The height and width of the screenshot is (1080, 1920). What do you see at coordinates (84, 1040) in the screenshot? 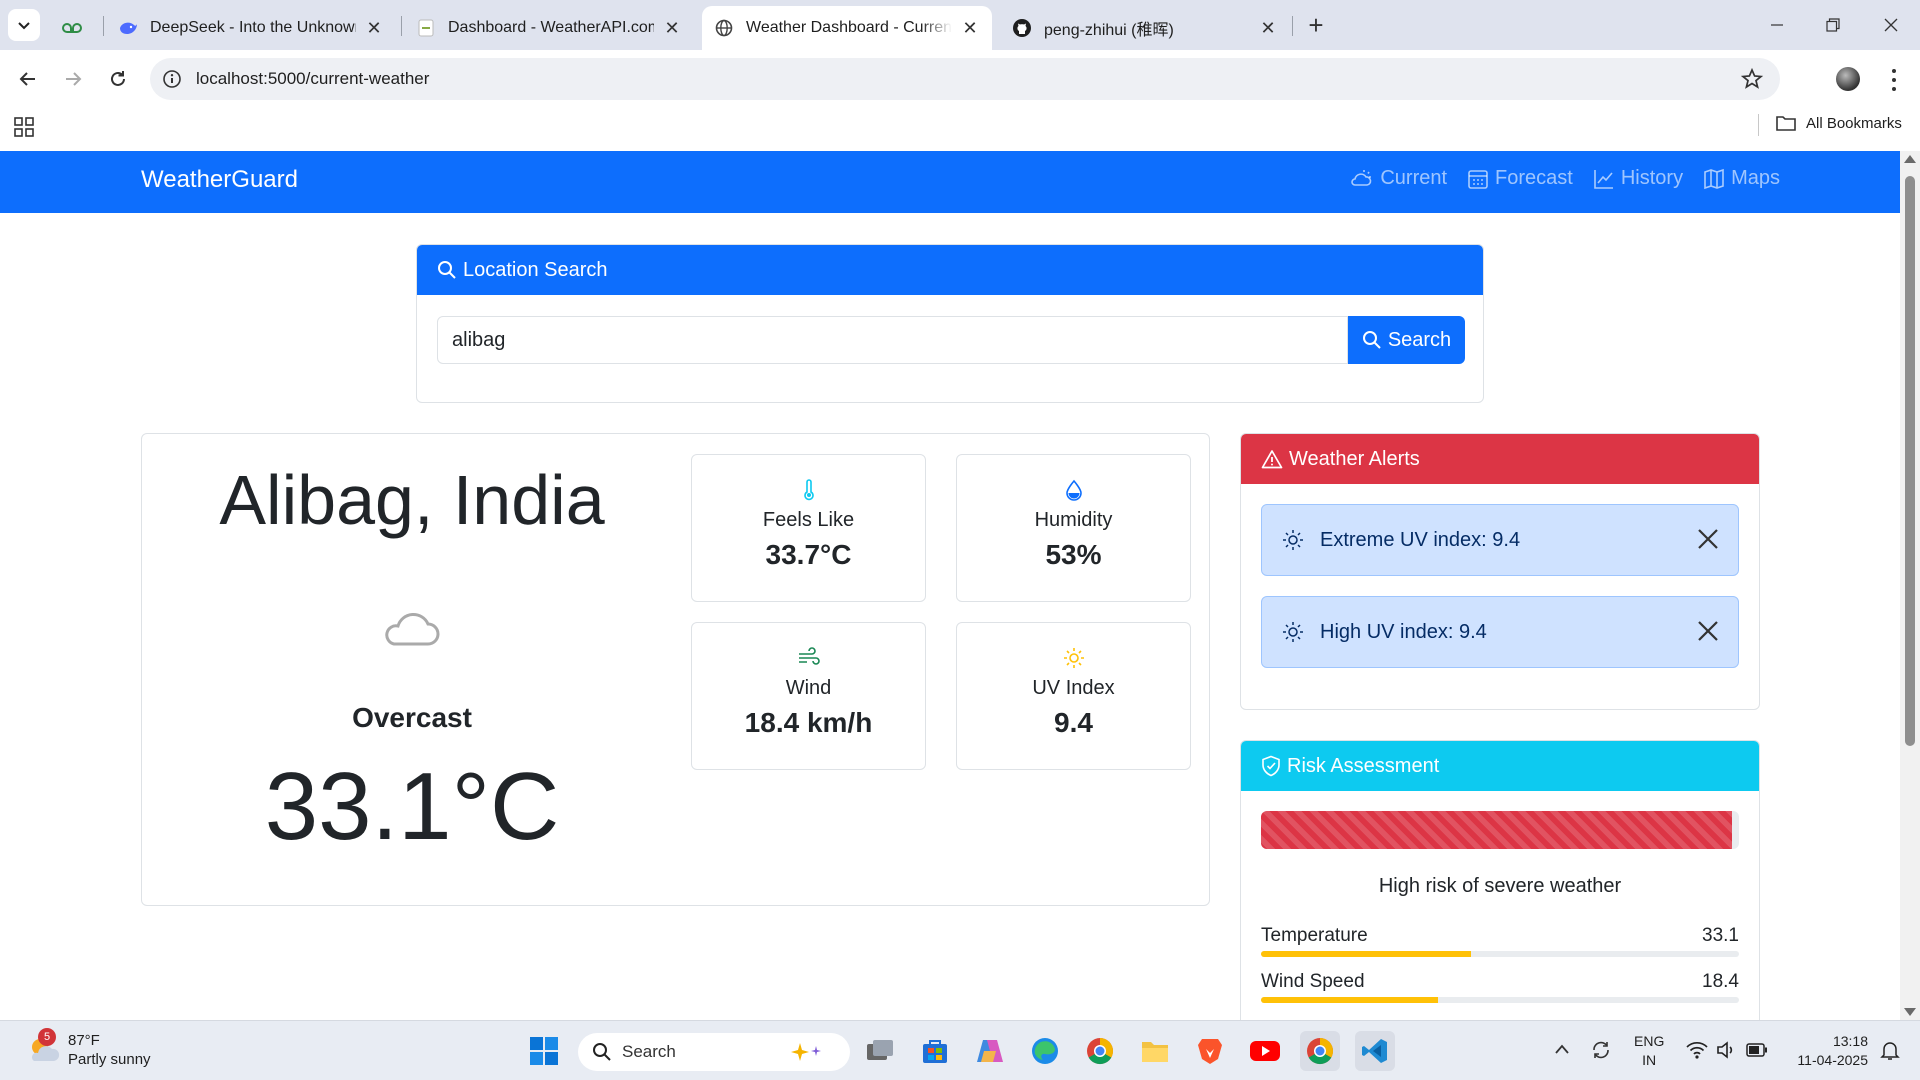
I see `taskbar-weather-temp: 87°F` at bounding box center [84, 1040].